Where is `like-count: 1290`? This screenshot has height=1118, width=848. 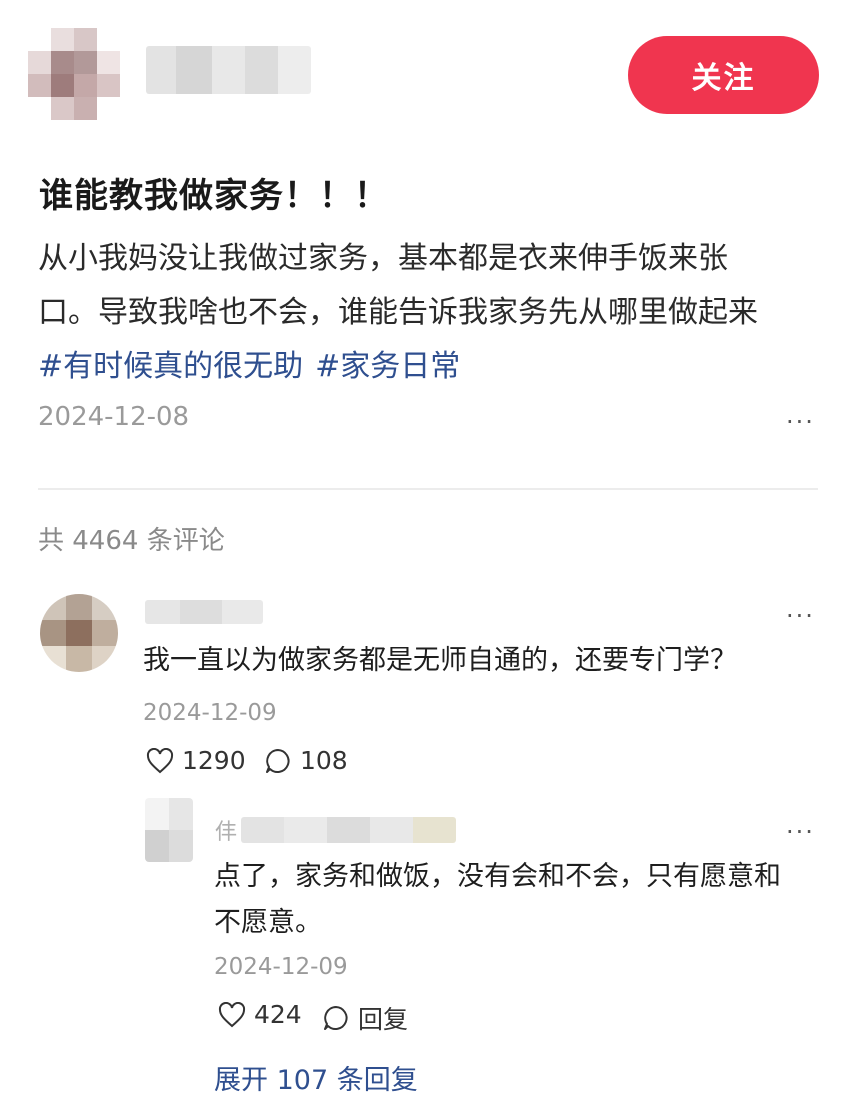
like-count: 1290 is located at coordinates (214, 760).